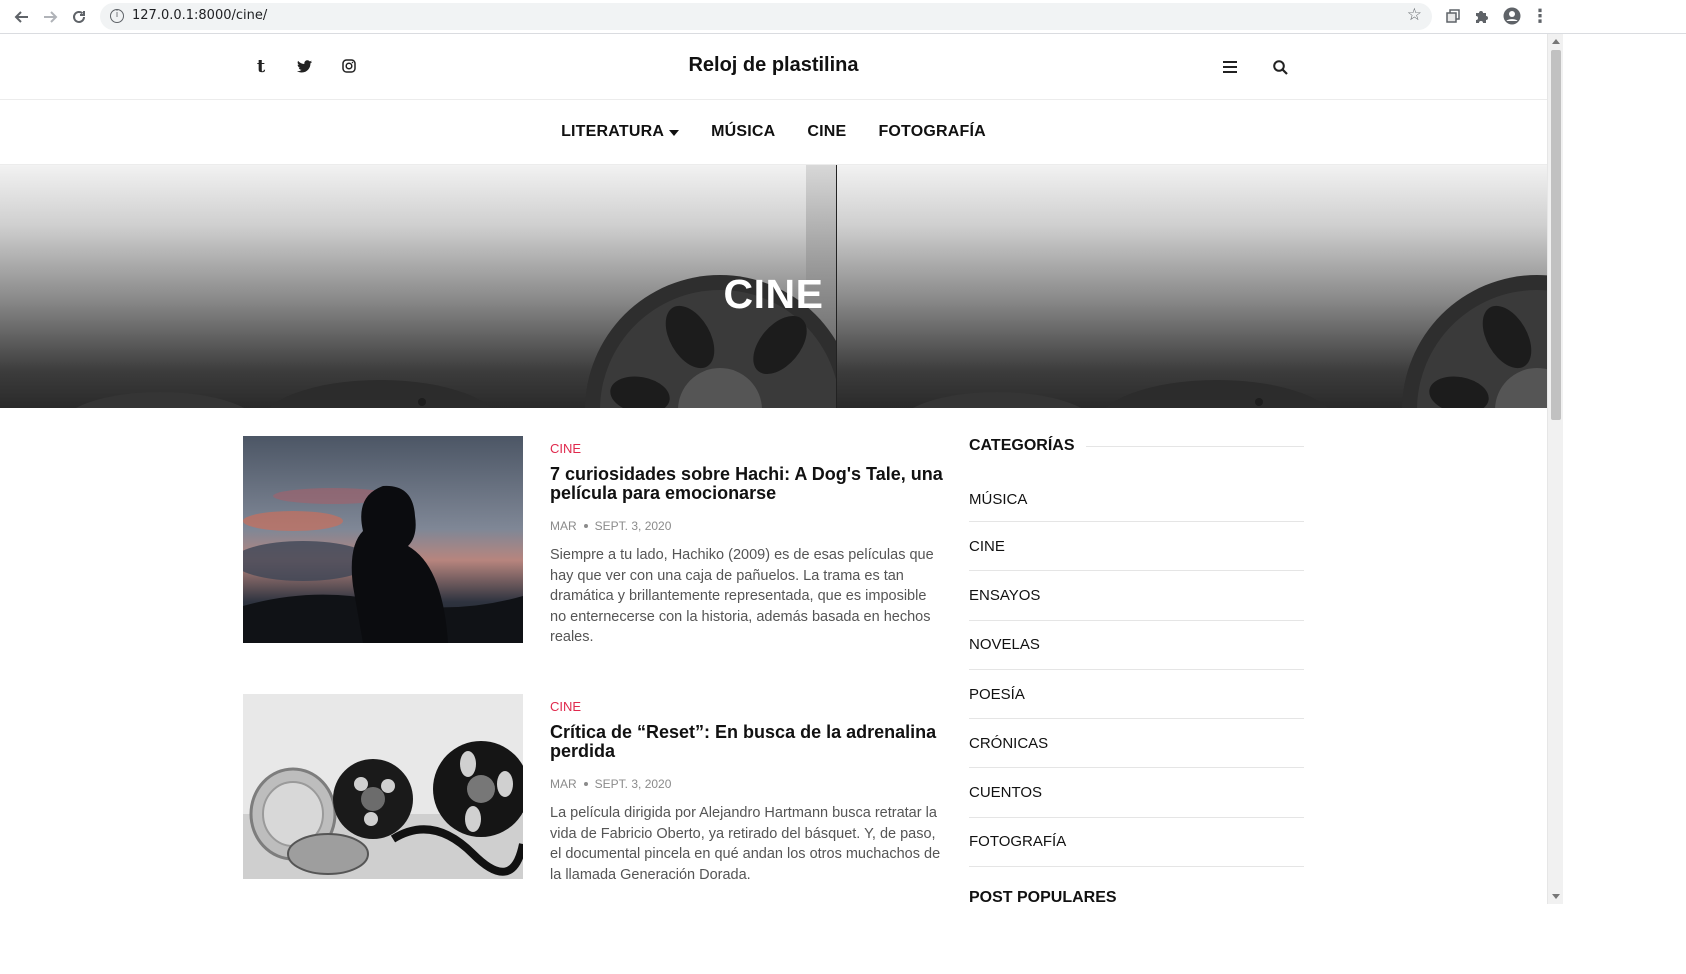 The width and height of the screenshot is (1686, 974). I want to click on caret-down-icon, so click(674, 132).